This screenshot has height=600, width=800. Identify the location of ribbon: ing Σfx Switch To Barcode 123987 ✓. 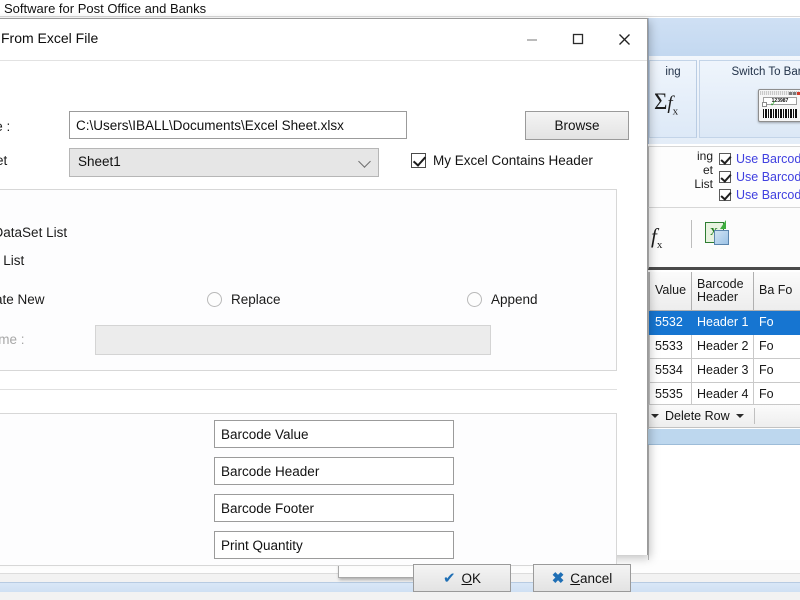
(724, 100).